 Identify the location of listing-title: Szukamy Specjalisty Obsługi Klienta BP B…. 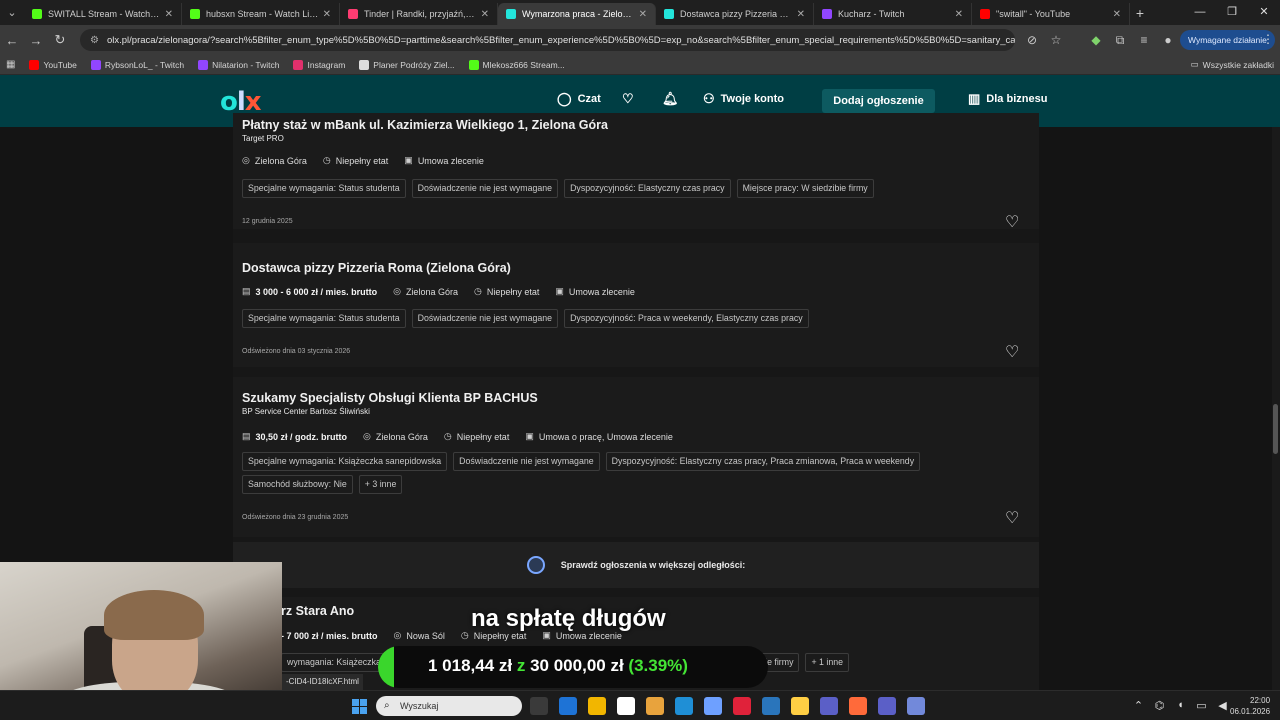
(390, 398).